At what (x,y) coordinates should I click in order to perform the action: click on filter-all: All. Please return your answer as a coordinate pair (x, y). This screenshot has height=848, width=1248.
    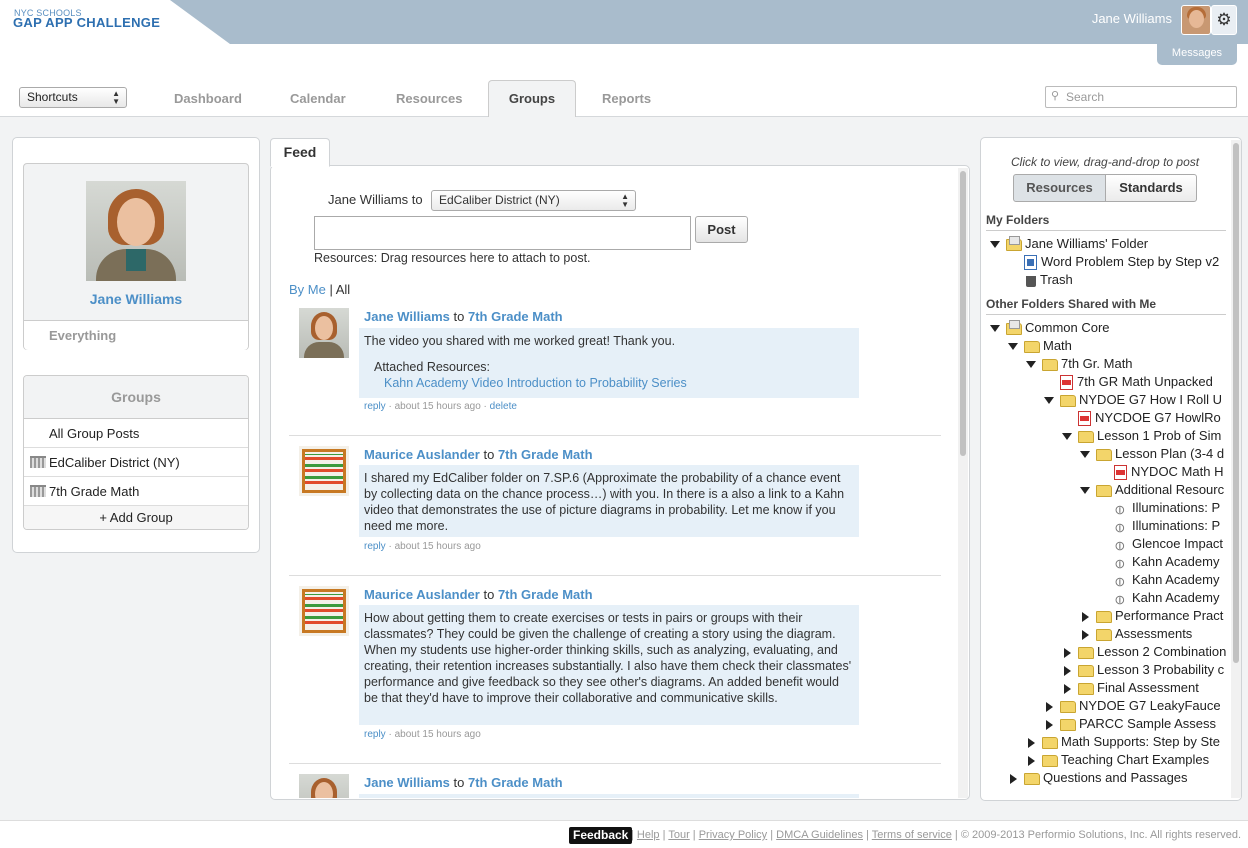
    Looking at the image, I should click on (343, 289).